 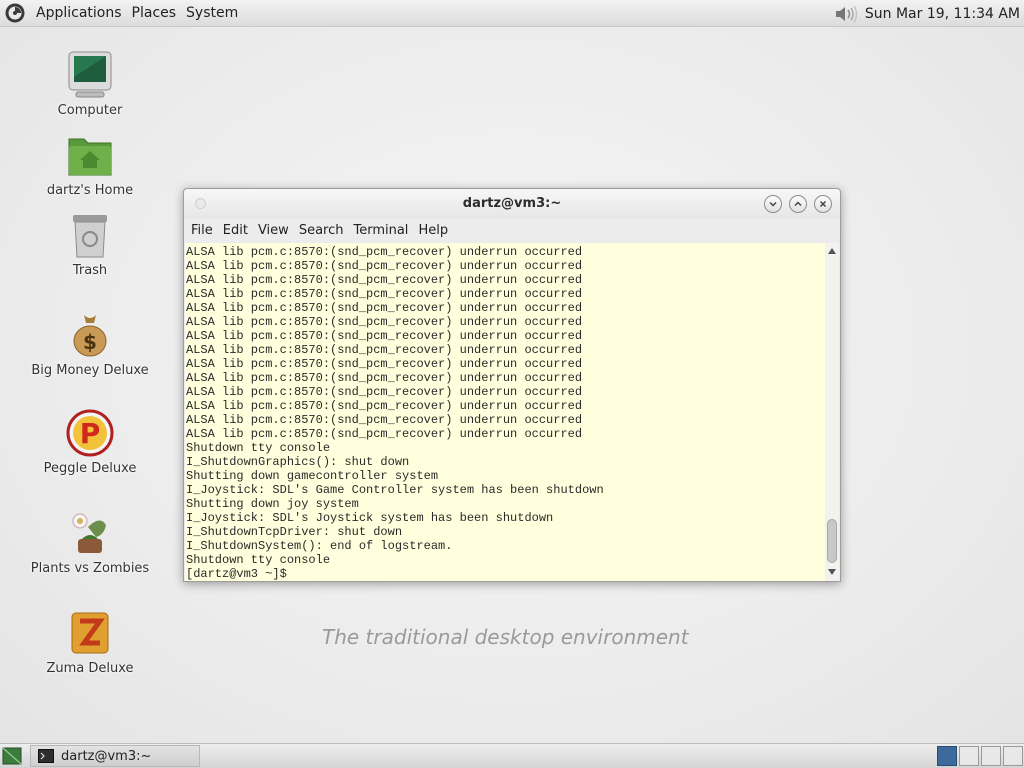 I want to click on menu-terminal: Terminal, so click(x=380, y=230).